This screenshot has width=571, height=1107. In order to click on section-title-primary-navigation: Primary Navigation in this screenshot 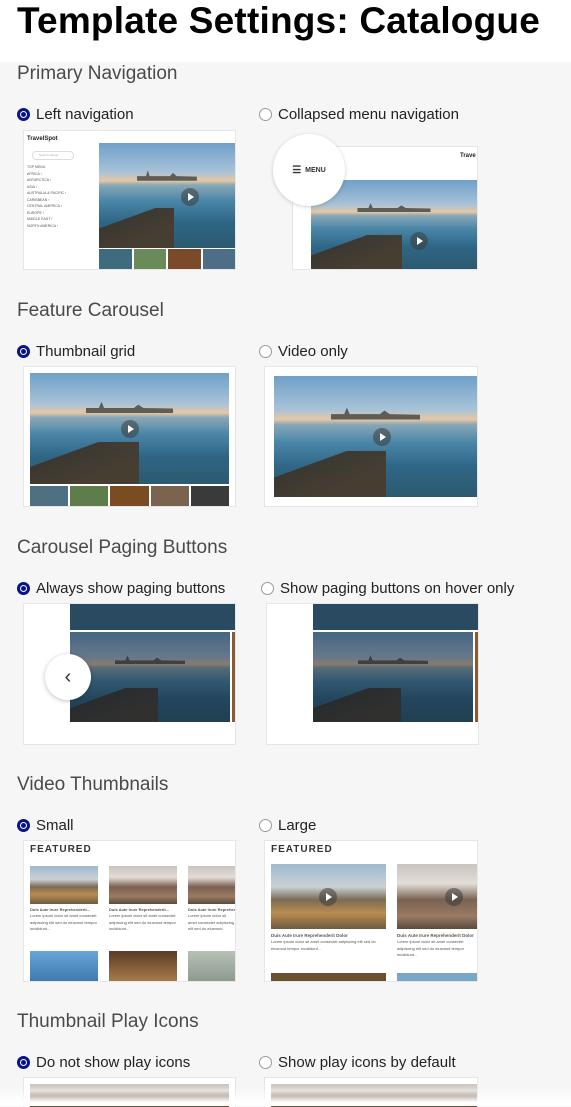, I will do `click(97, 73)`.